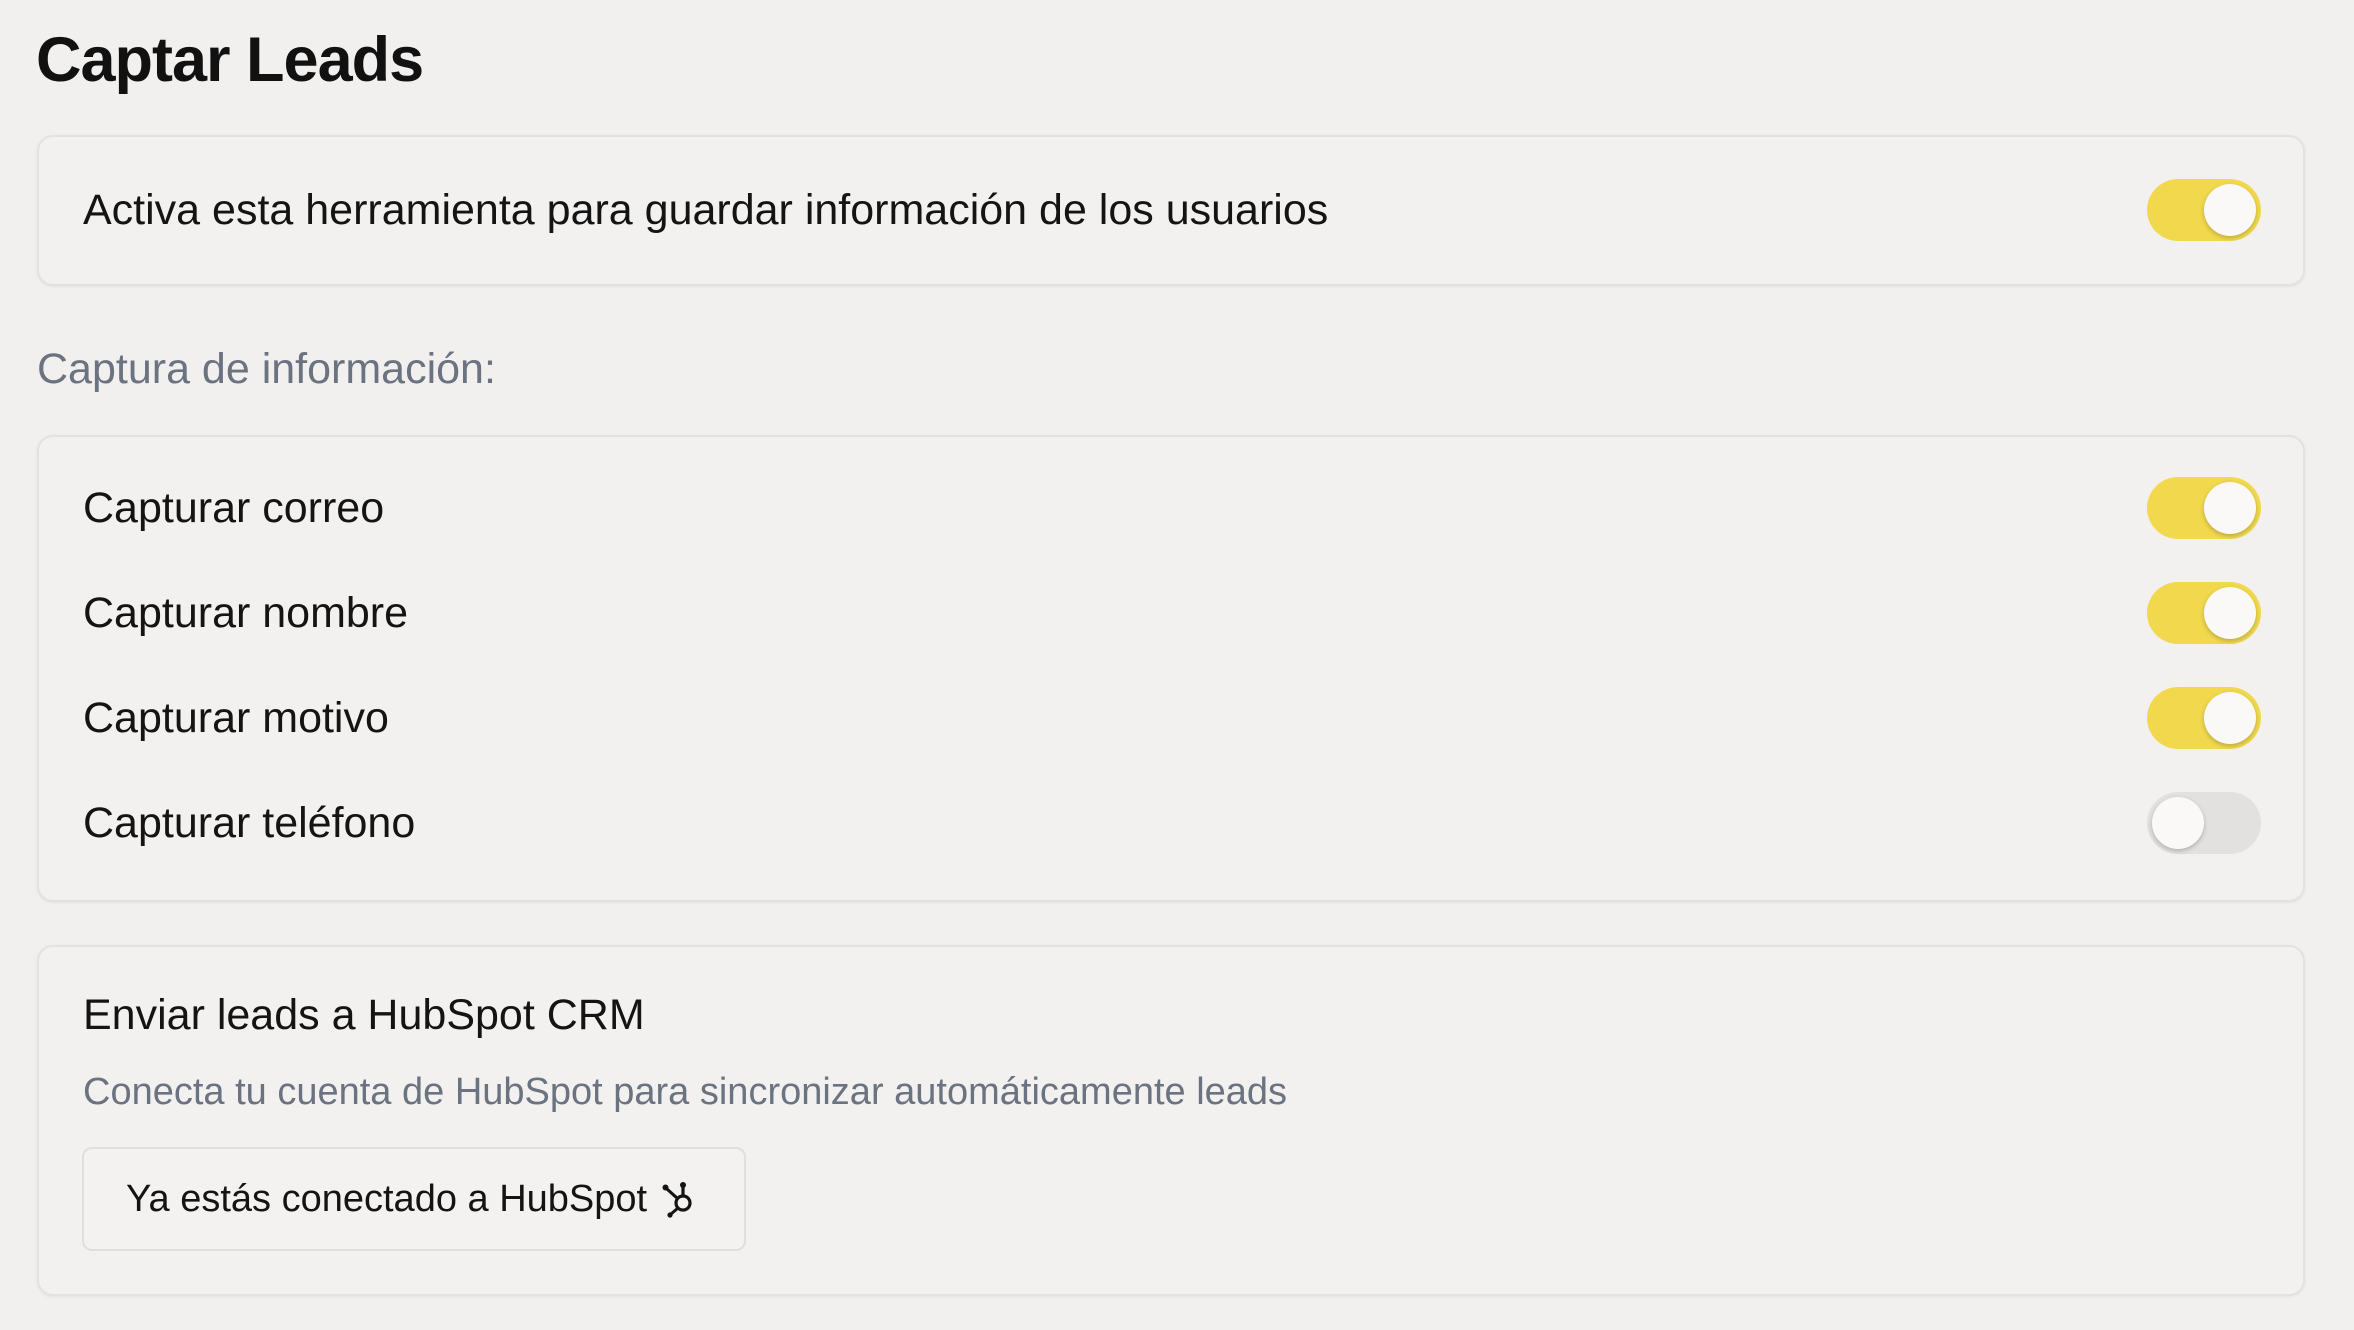 This screenshot has width=2354, height=1330. Describe the element at coordinates (1172, 613) in the screenshot. I see `capture-row-name: Capturar nombre` at that location.